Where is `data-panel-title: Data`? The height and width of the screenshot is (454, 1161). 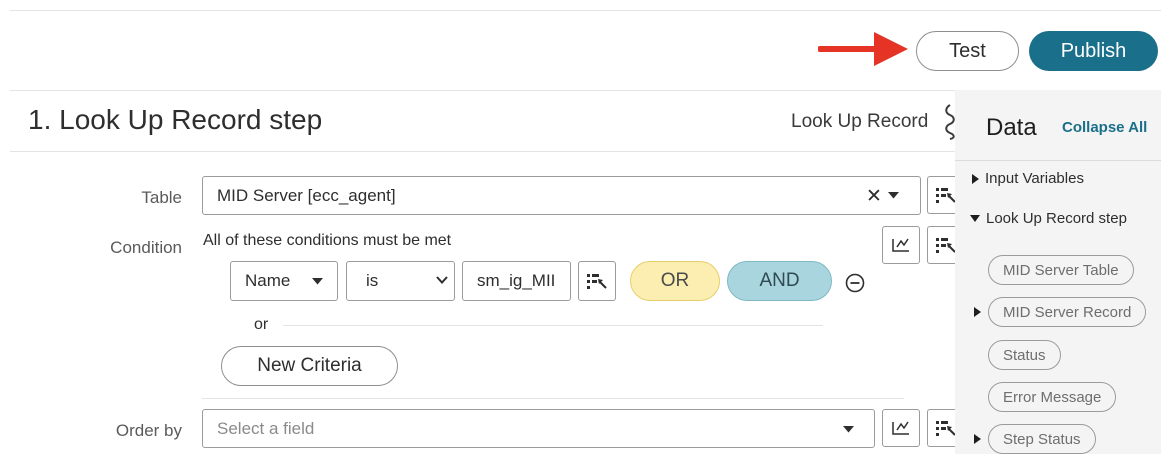 data-panel-title: Data is located at coordinates (1011, 127).